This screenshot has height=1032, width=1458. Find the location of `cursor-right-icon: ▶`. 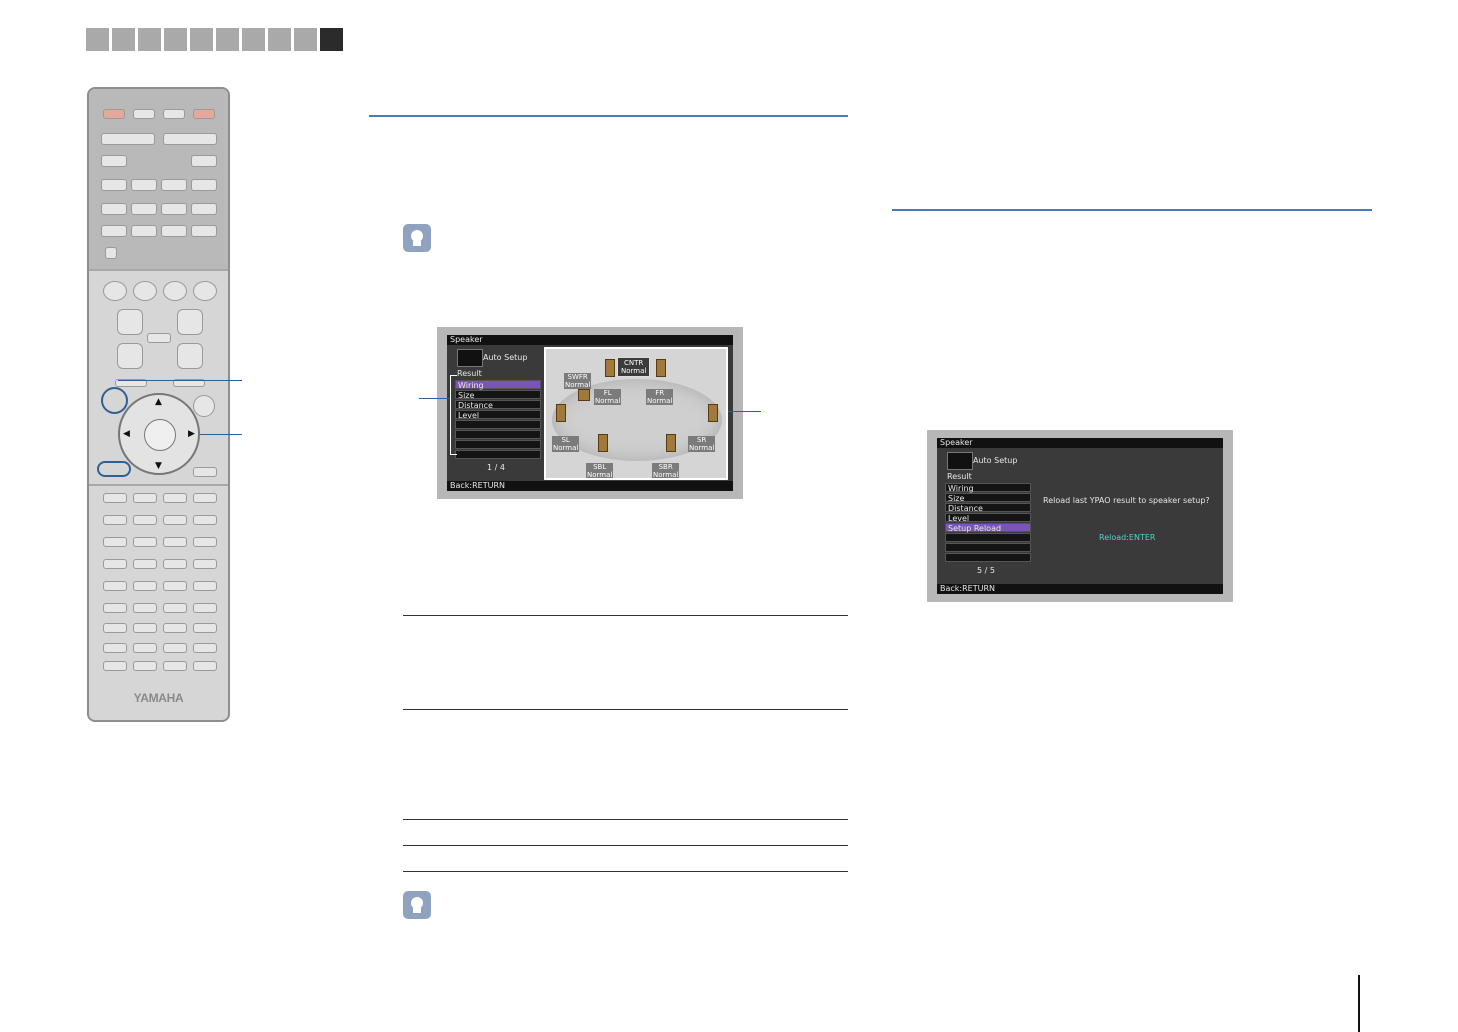

cursor-right-icon: ▶ is located at coordinates (191, 434).